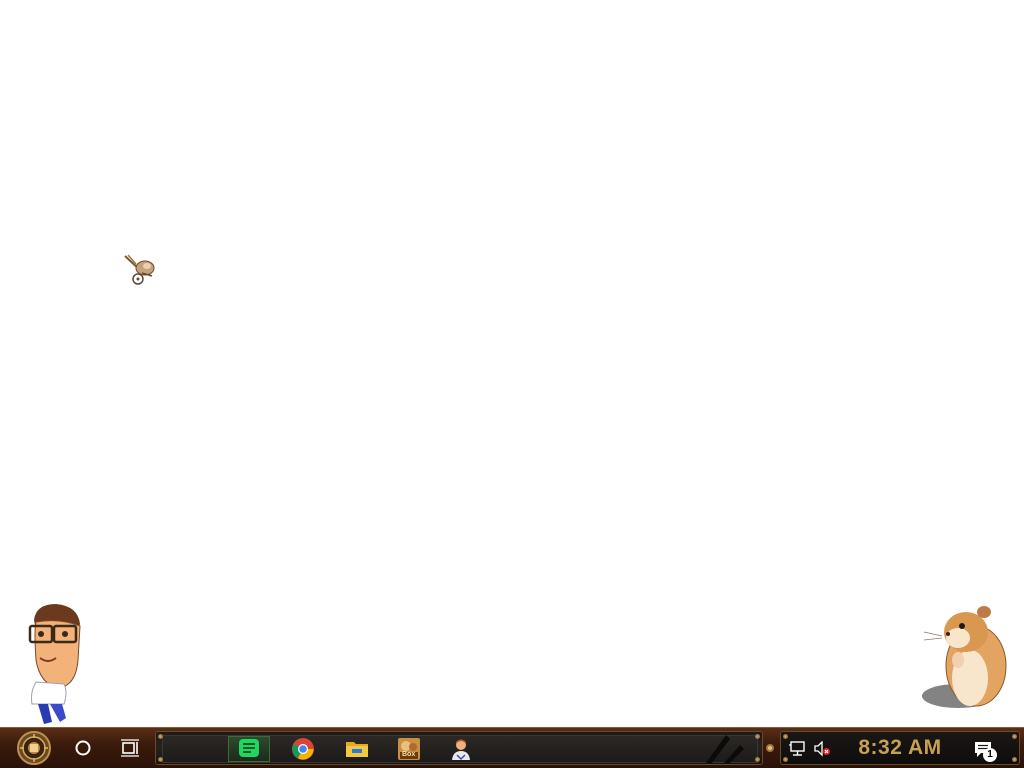 This screenshot has height=771, width=1024. What do you see at coordinates (990, 755) in the screenshot?
I see `notification-count-badge: 1` at bounding box center [990, 755].